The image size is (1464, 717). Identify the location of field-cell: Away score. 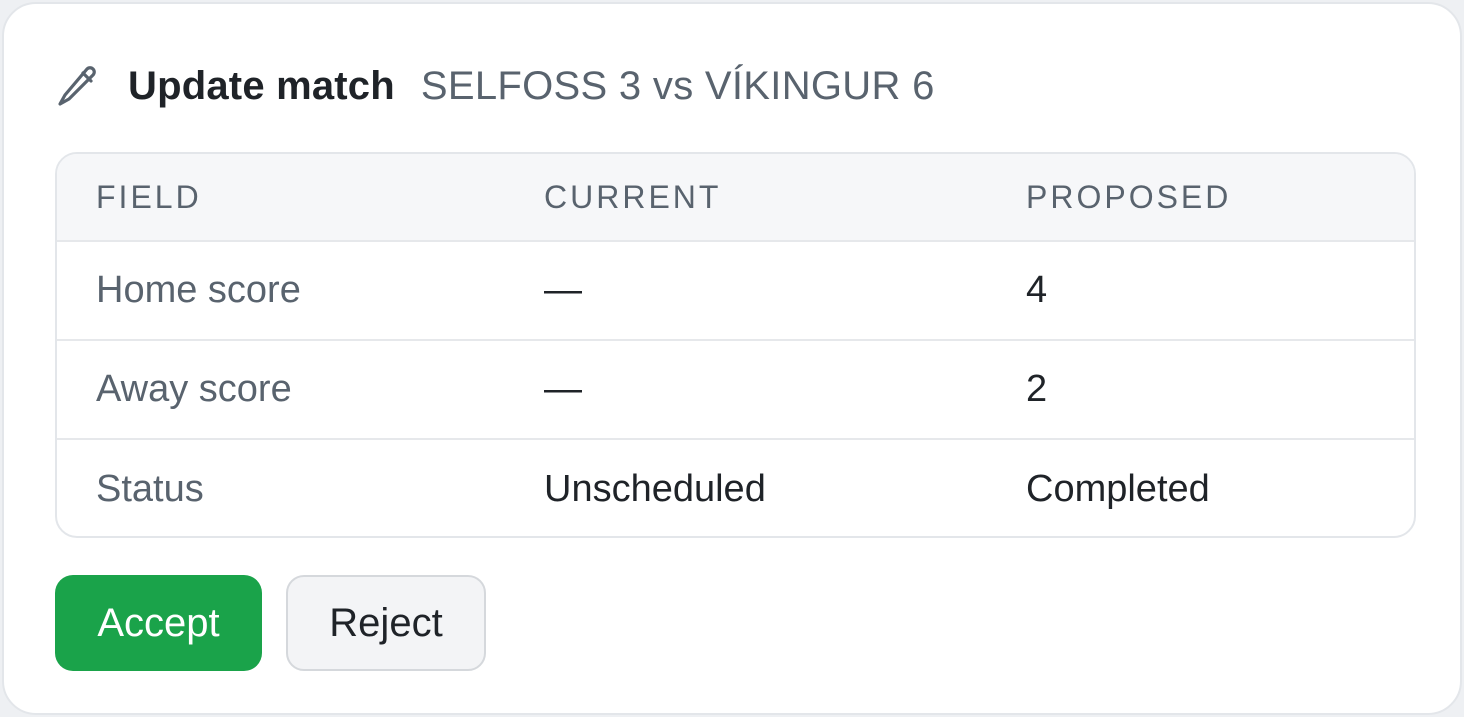
(281, 390).